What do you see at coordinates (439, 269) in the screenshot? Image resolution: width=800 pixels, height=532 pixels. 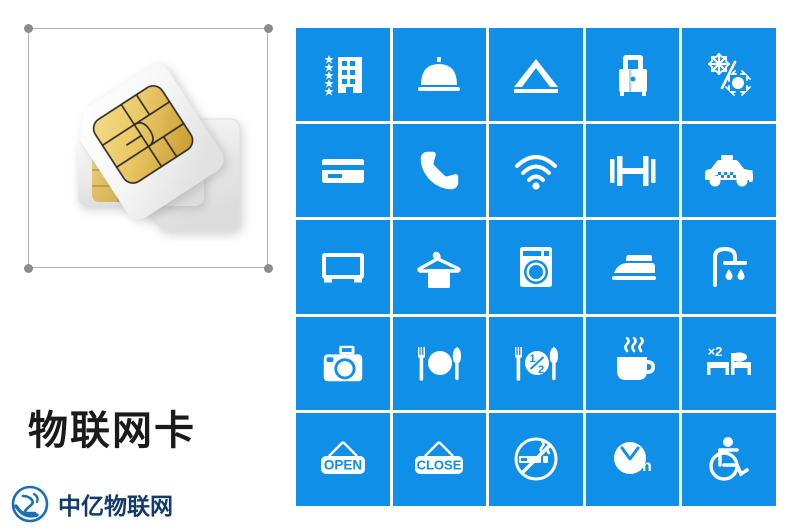 I see `clothes-hanger-icon` at bounding box center [439, 269].